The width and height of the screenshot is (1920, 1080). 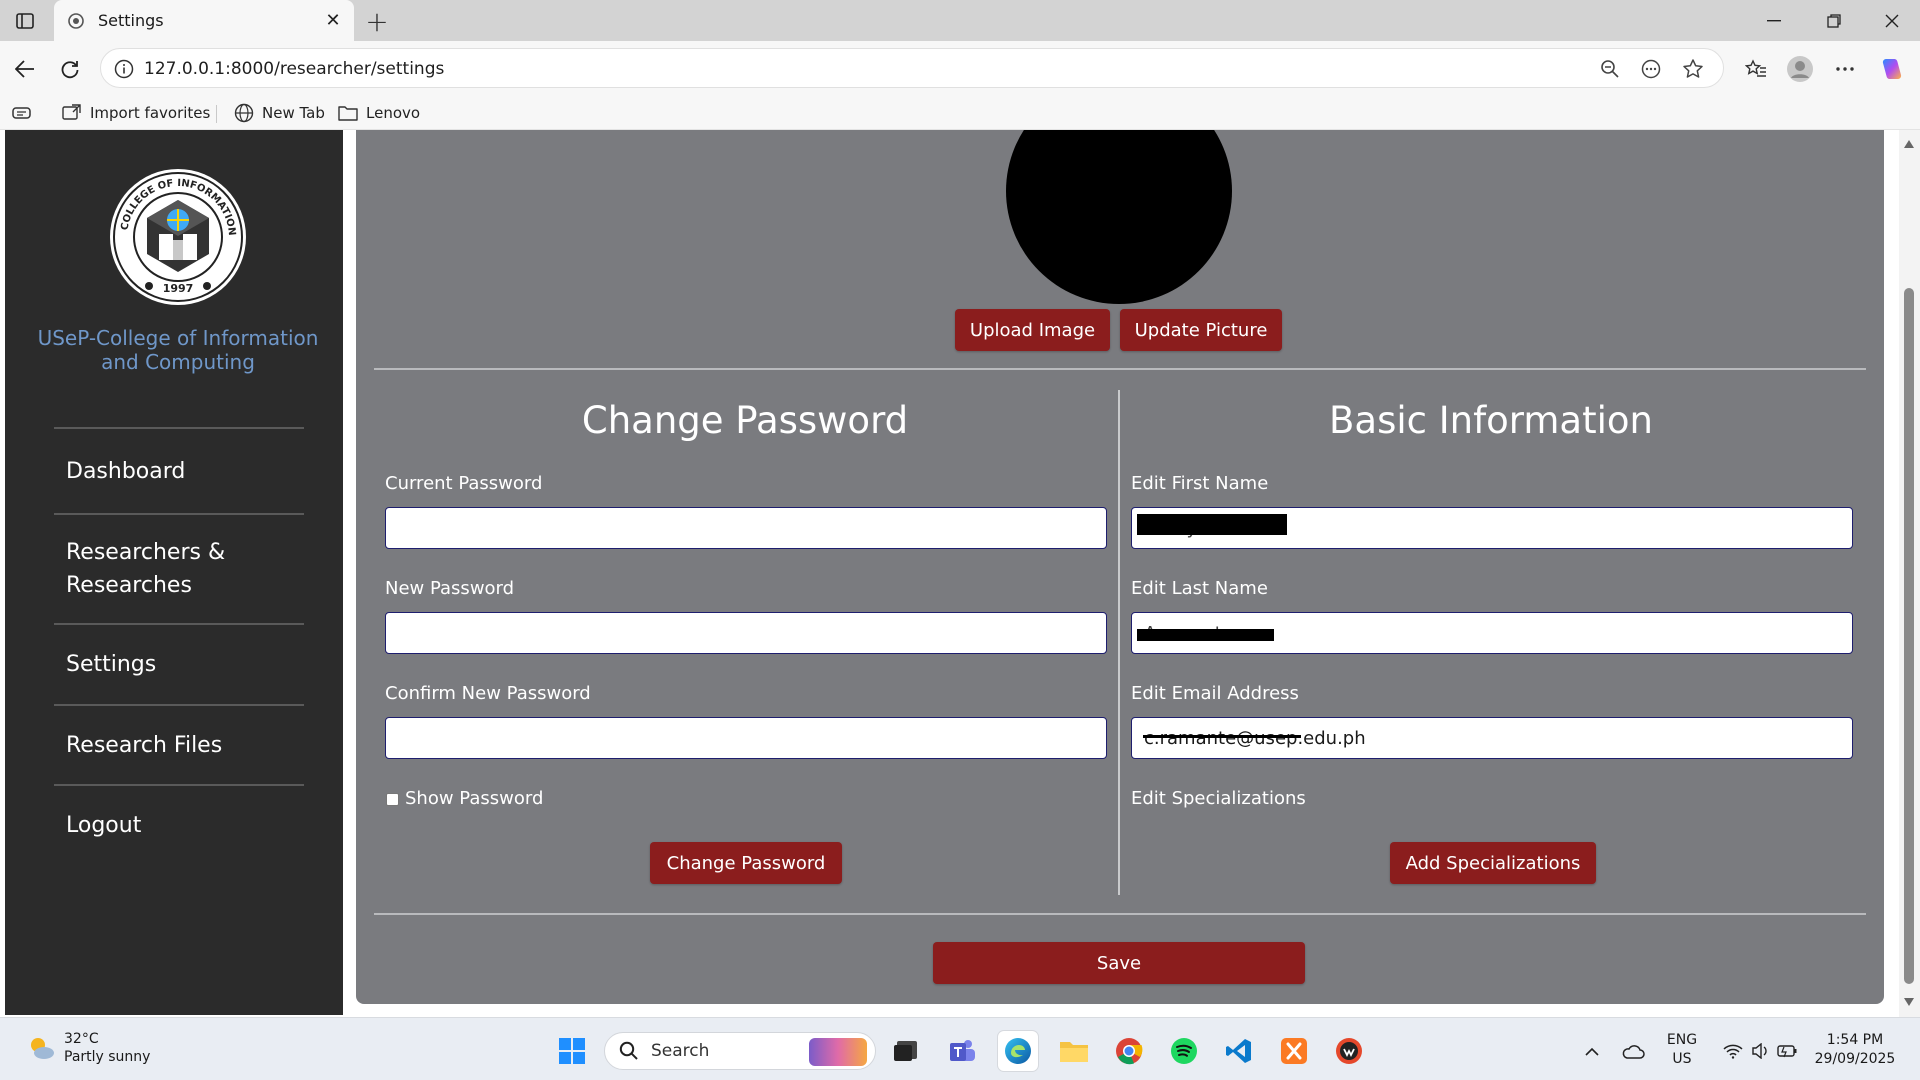 I want to click on onedrive-cloud-icon, so click(x=1633, y=1051).